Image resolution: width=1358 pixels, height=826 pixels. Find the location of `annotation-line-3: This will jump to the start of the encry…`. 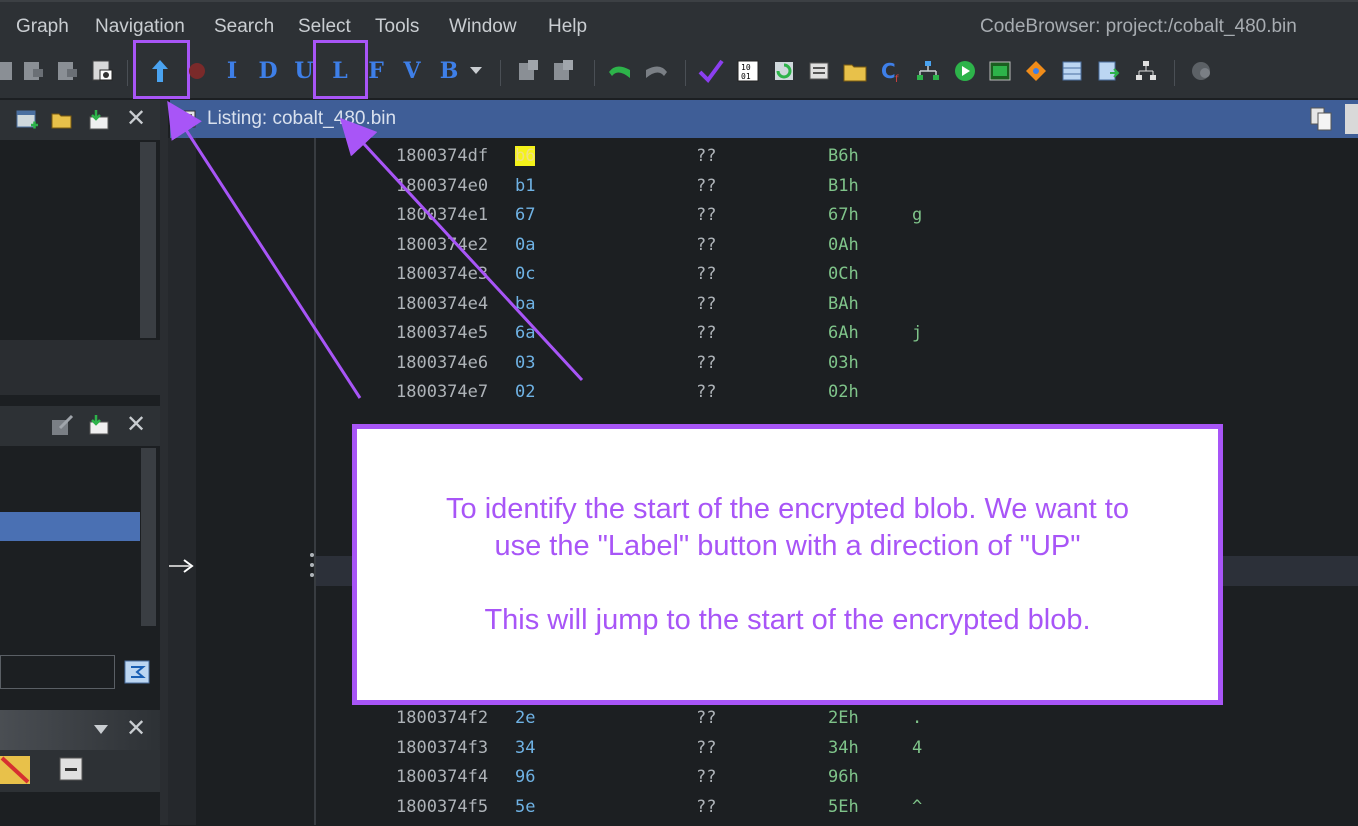

annotation-line-3: This will jump to the start of the encry… is located at coordinates (787, 620).